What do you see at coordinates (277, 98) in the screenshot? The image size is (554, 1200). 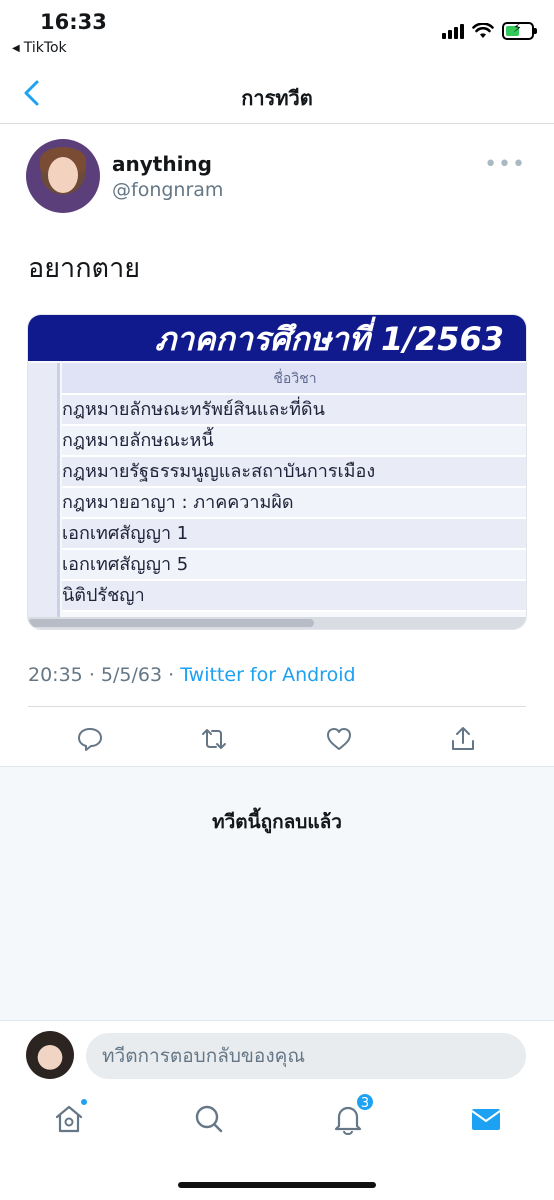 I see `page-title: การทวีต` at bounding box center [277, 98].